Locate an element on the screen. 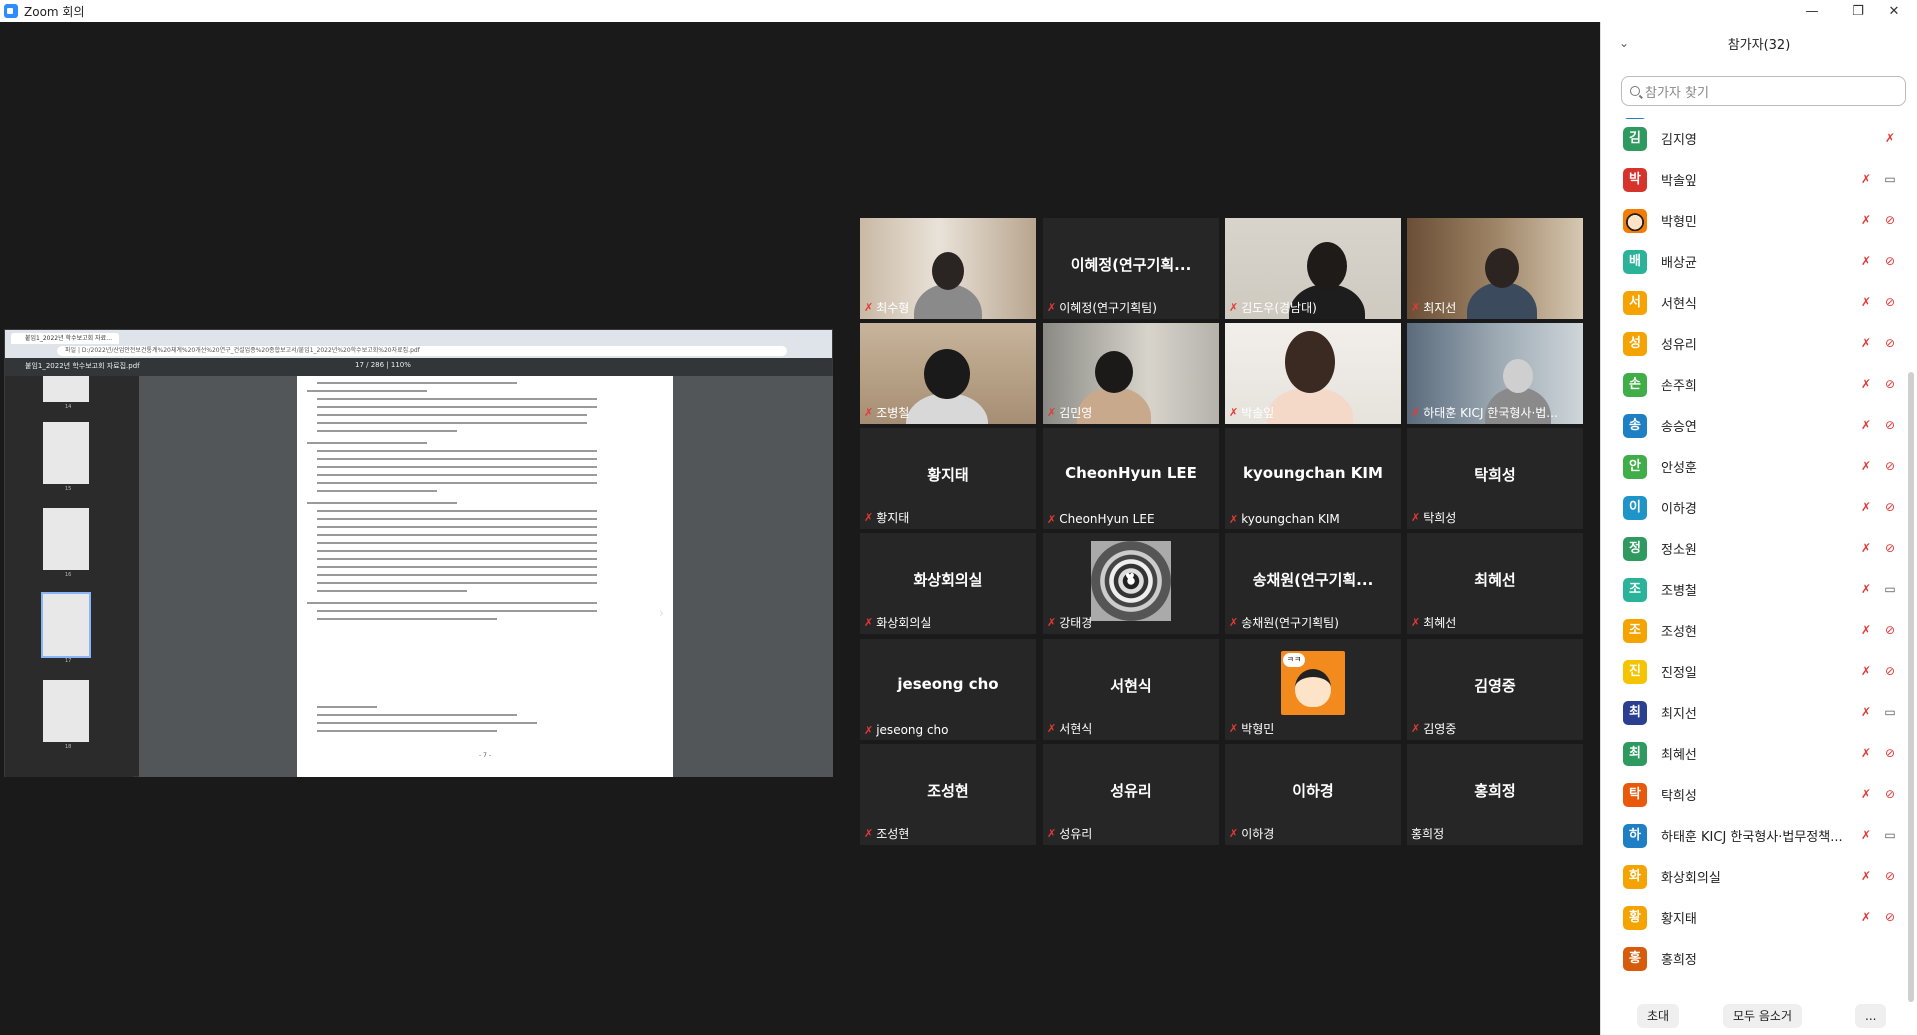 This screenshot has height=1035, width=1917. participant-name: 송승연 is located at coordinates (1679, 427).